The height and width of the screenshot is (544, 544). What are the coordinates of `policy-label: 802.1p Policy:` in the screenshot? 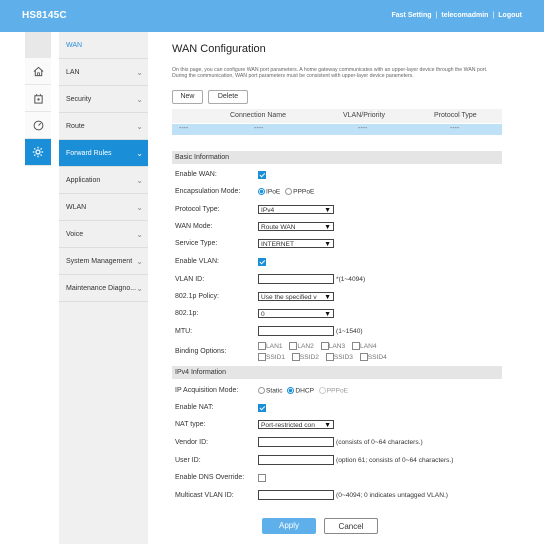 It's located at (197, 296).